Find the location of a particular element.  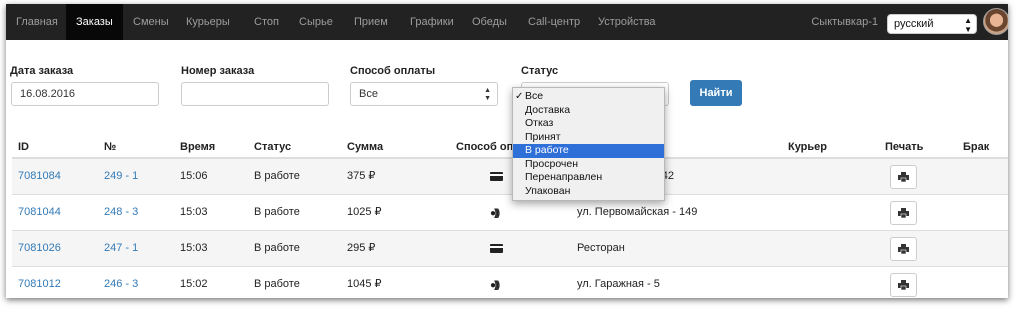

status-option-redirected: Перенаправлен is located at coordinates (588, 178).